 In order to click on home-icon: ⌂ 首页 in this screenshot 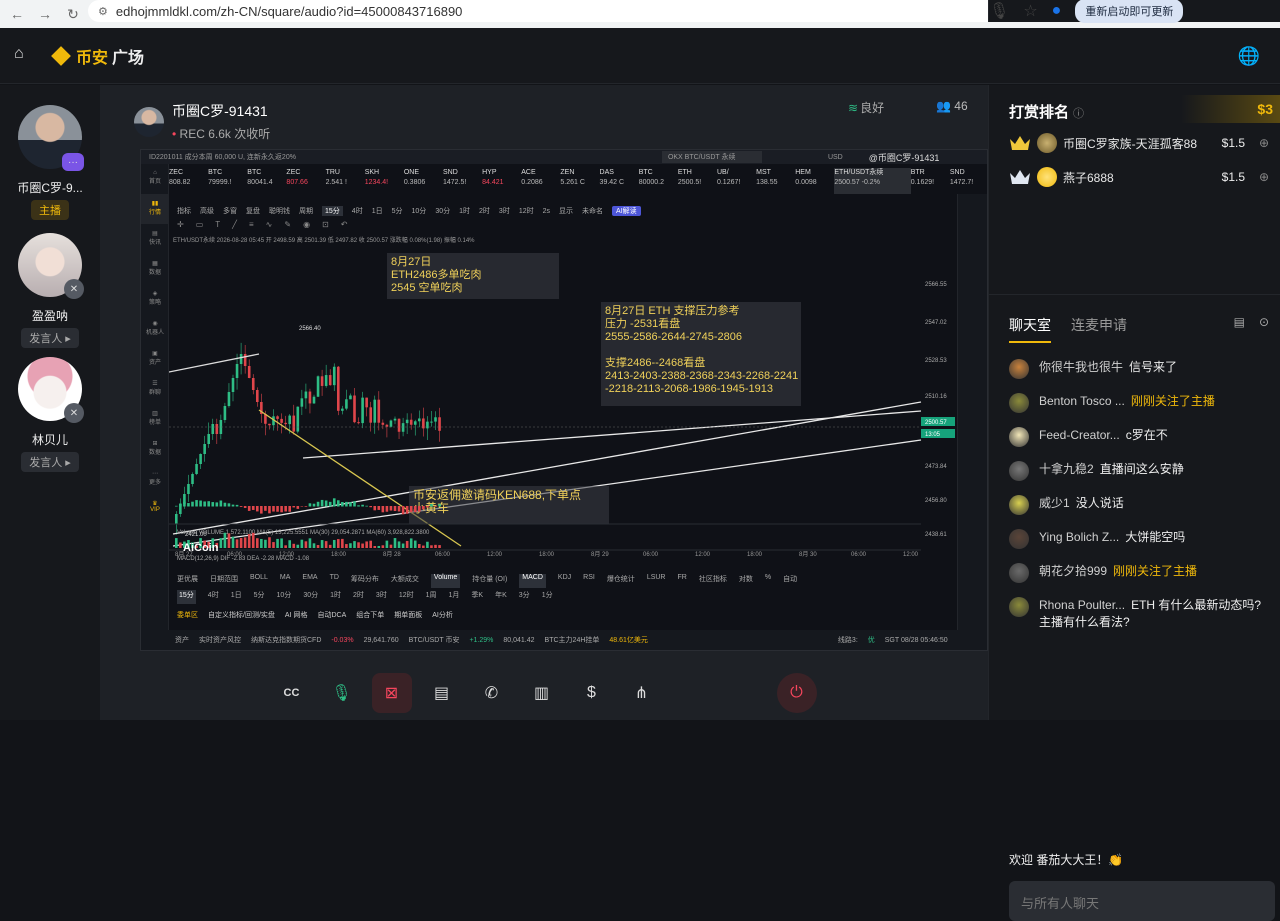, I will do `click(155, 179)`.